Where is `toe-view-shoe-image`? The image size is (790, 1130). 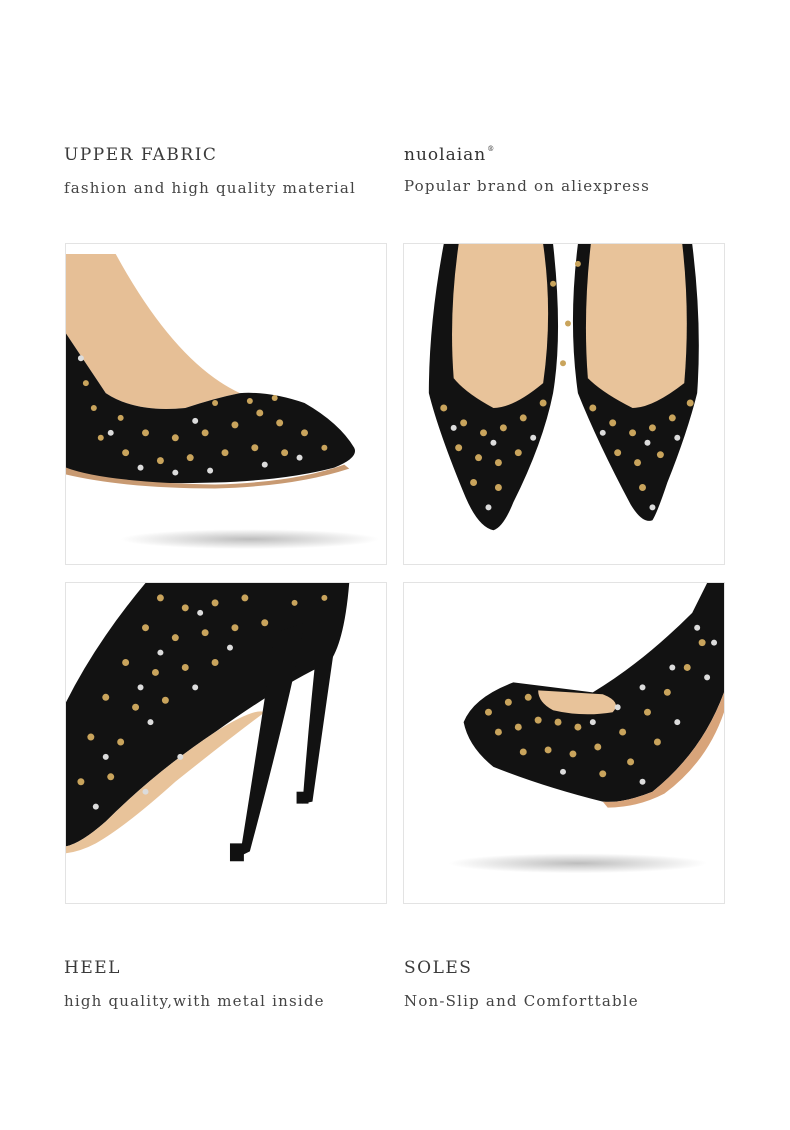
toe-view-shoe-image is located at coordinates (564, 743).